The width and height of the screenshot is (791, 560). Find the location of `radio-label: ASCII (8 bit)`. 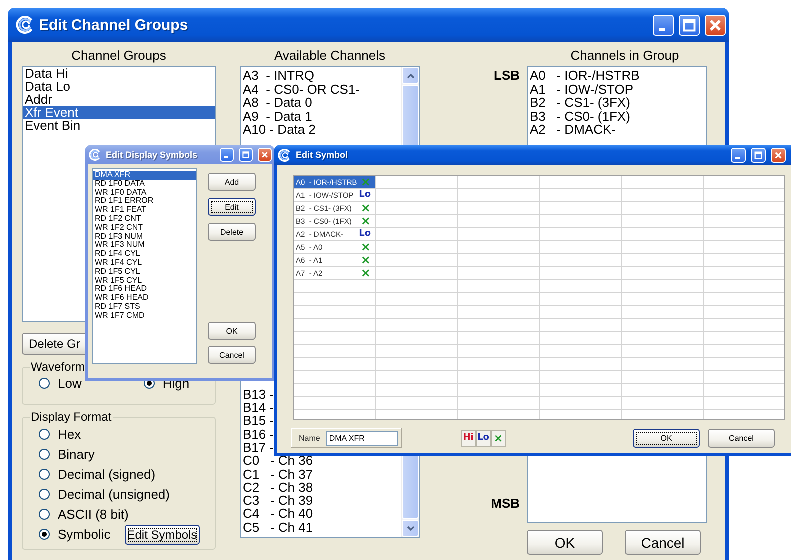

radio-label: ASCII (8 bit) is located at coordinates (93, 514).